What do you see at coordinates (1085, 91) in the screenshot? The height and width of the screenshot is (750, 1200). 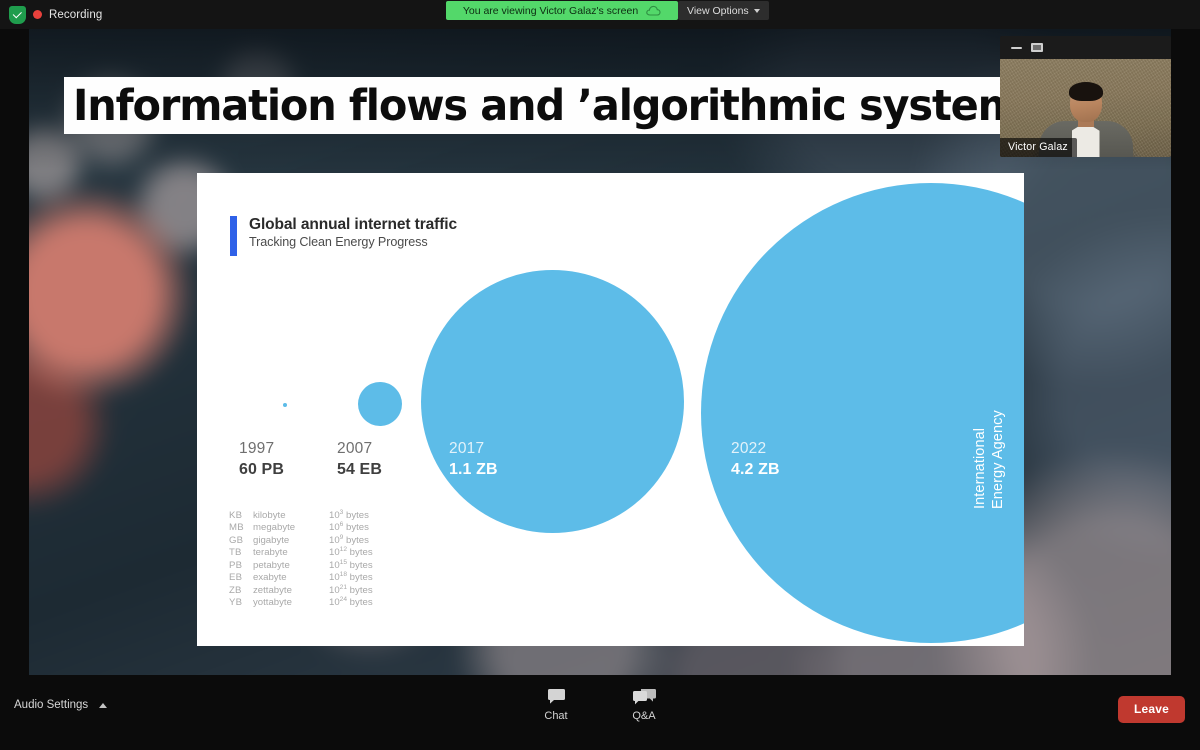 I see `person-hair` at bounding box center [1085, 91].